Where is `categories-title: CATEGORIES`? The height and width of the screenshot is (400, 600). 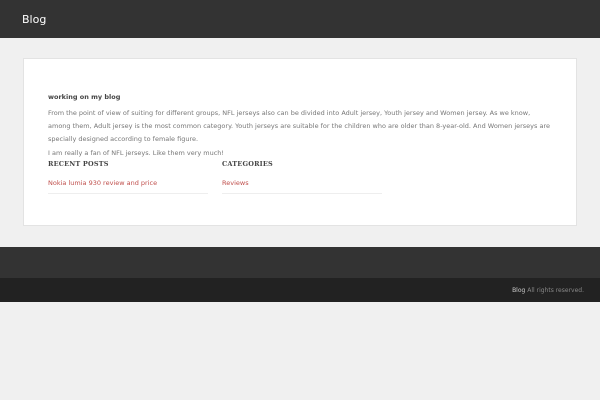
categories-title: CATEGORIES is located at coordinates (247, 164).